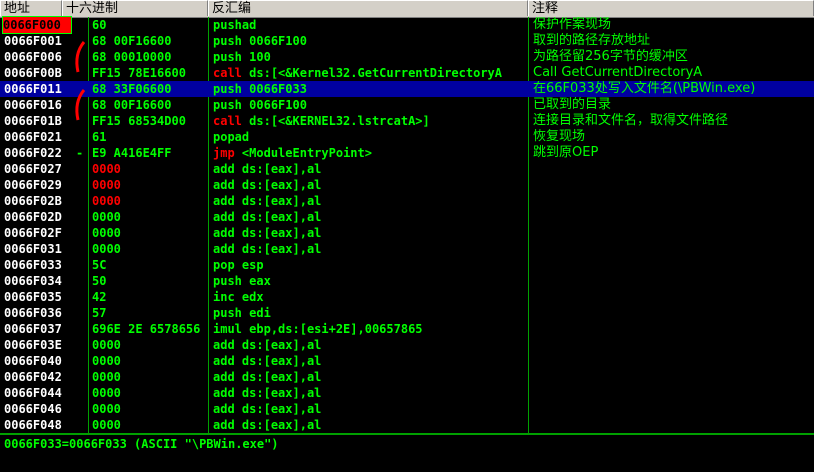 This screenshot has height=472, width=814. Describe the element at coordinates (33, 105) in the screenshot. I see `address-cell: 0066F016` at that location.